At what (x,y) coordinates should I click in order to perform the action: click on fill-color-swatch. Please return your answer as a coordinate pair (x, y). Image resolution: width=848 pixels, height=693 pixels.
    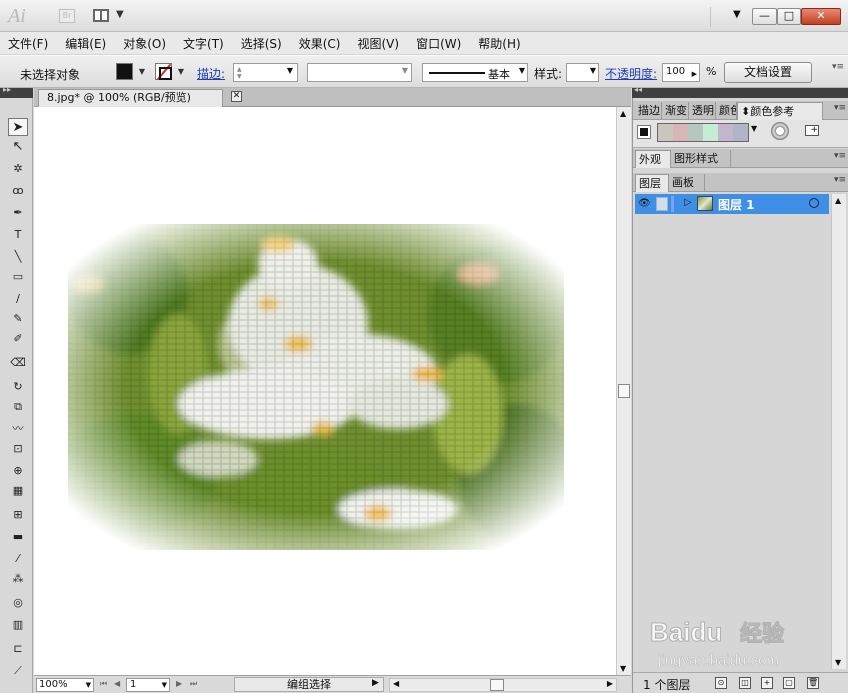
    Looking at the image, I should click on (124, 71).